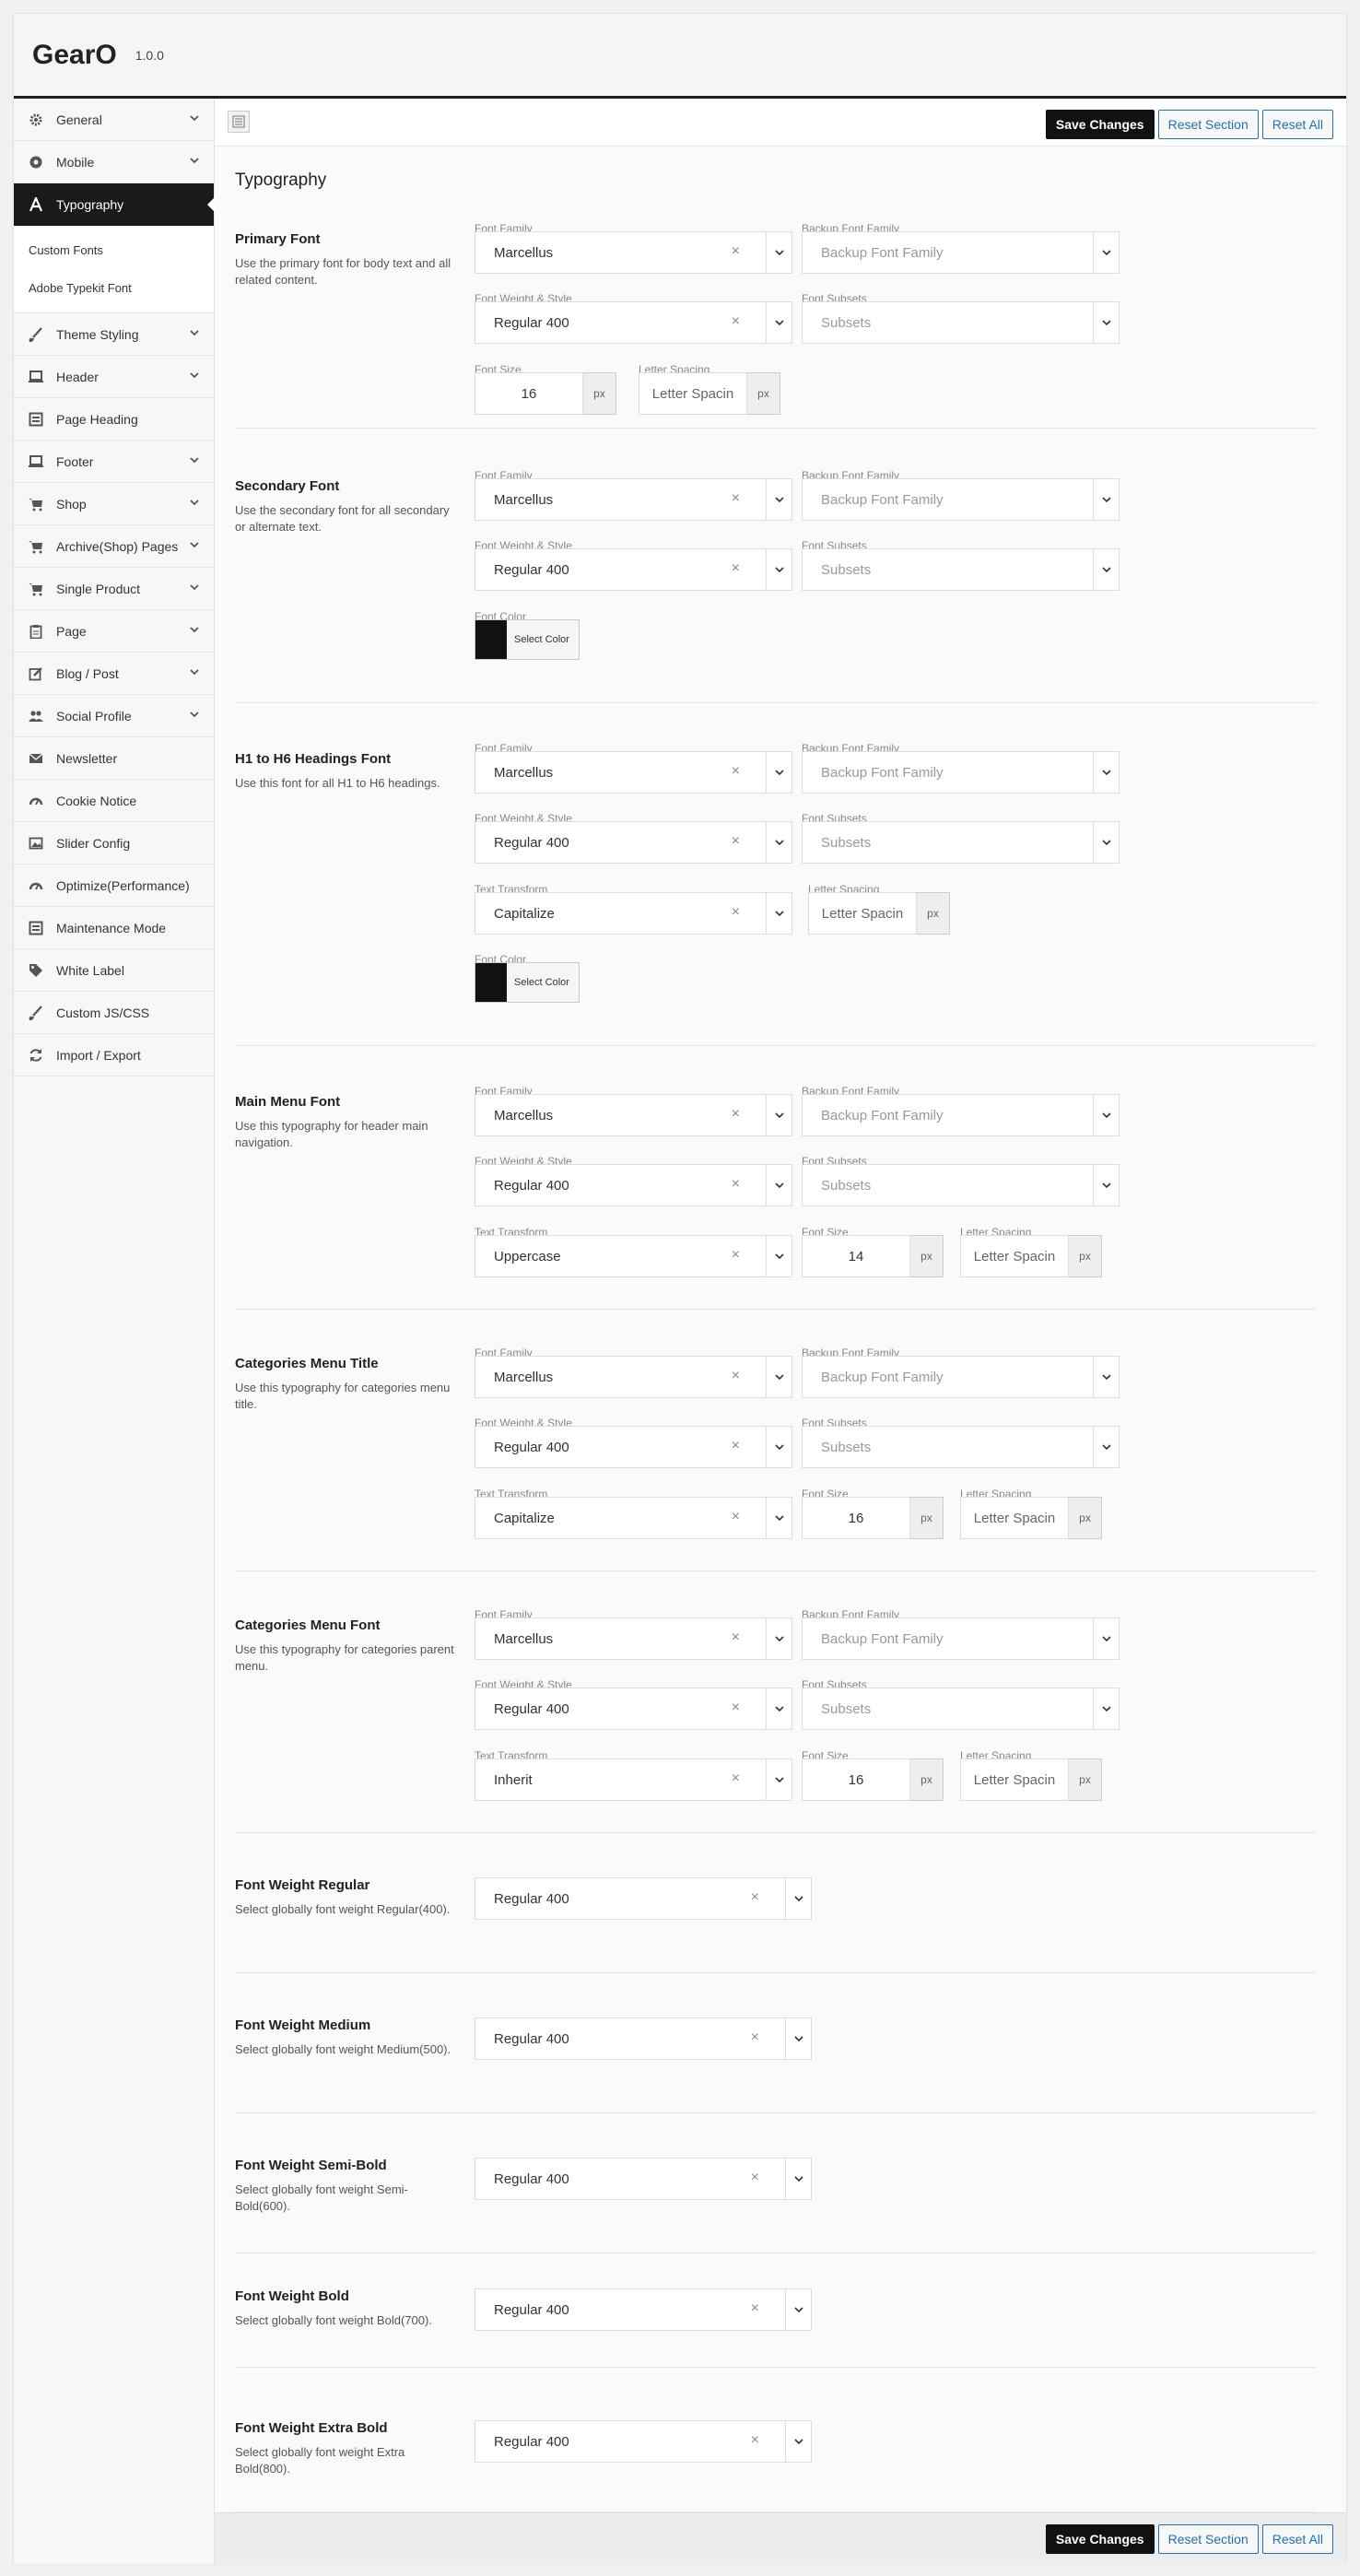 The width and height of the screenshot is (1360, 2576). I want to click on cat-title-font-size: 16 px, so click(873, 1518).